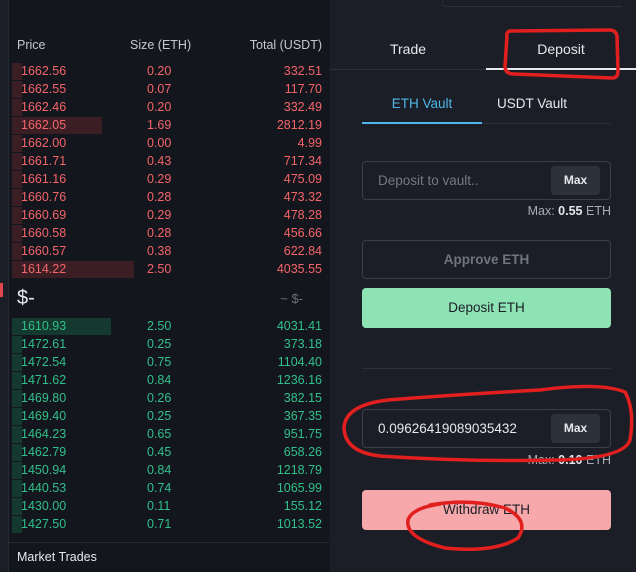 The height and width of the screenshot is (572, 636). I want to click on market-trades-section: Market Trades, so click(169, 557).